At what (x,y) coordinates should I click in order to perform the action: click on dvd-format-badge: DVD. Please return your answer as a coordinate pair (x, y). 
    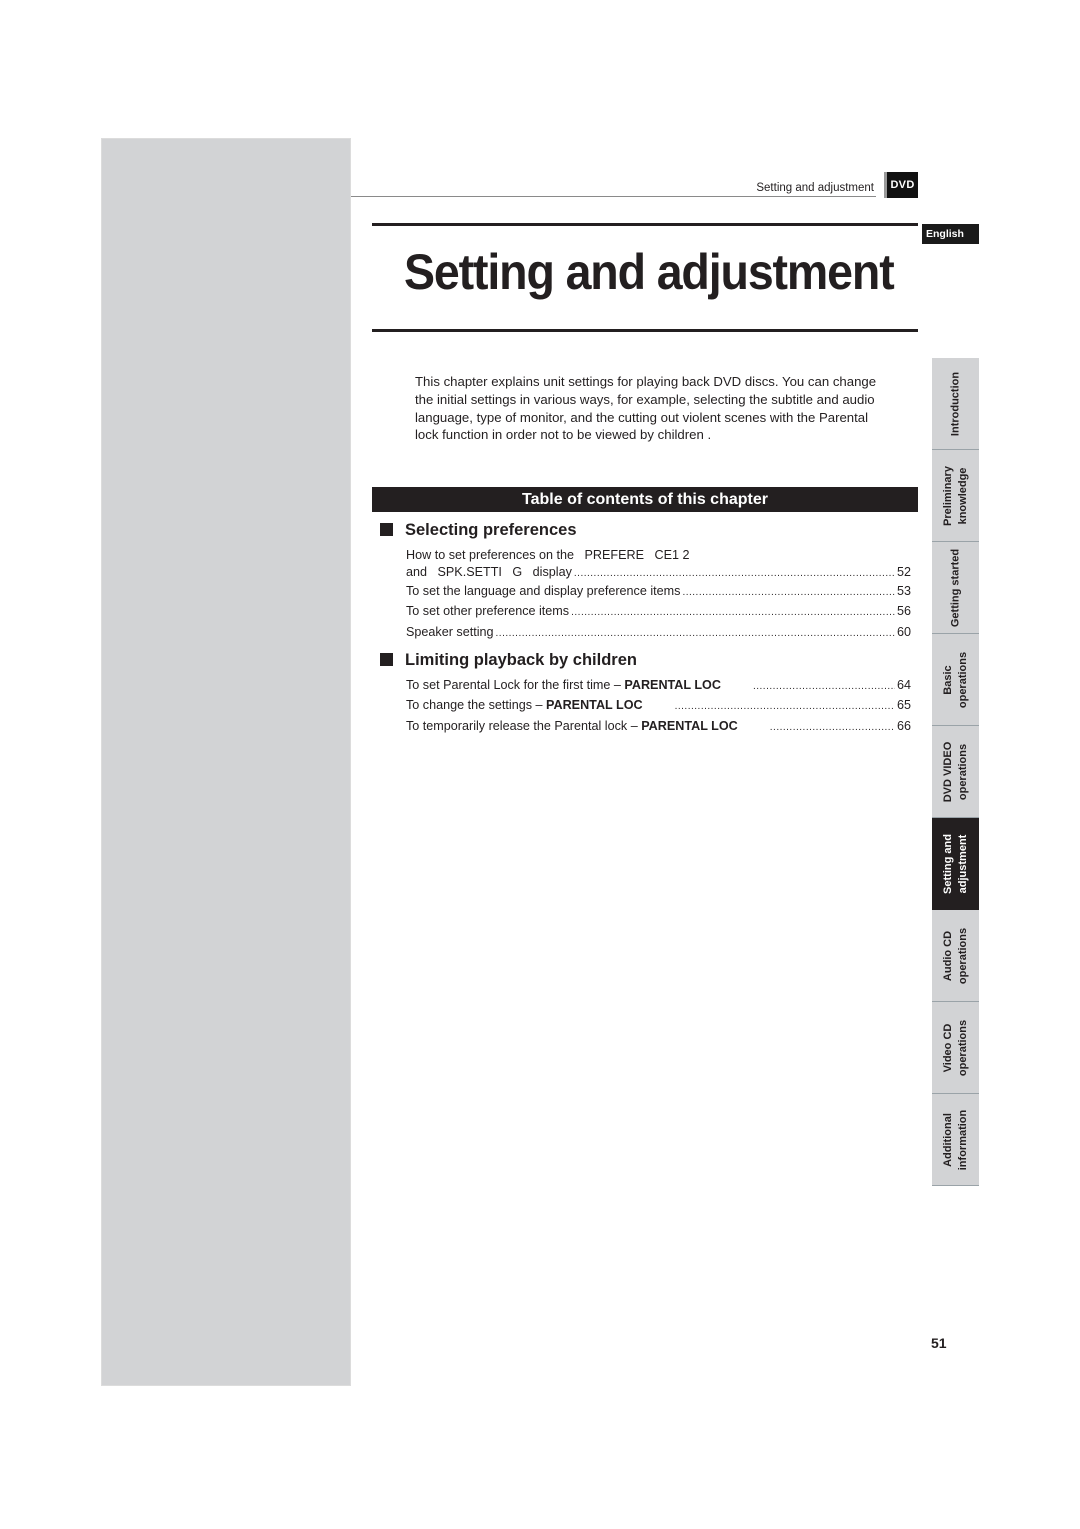
    Looking at the image, I should click on (901, 185).